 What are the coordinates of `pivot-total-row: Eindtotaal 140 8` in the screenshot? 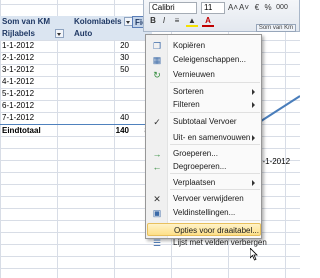 It's located at (76, 130).